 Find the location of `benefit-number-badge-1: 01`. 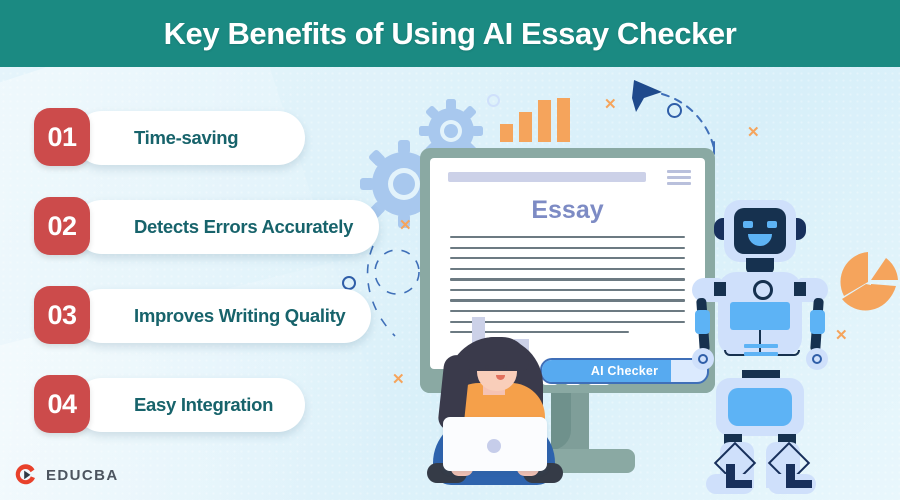

benefit-number-badge-1: 01 is located at coordinates (62, 137).